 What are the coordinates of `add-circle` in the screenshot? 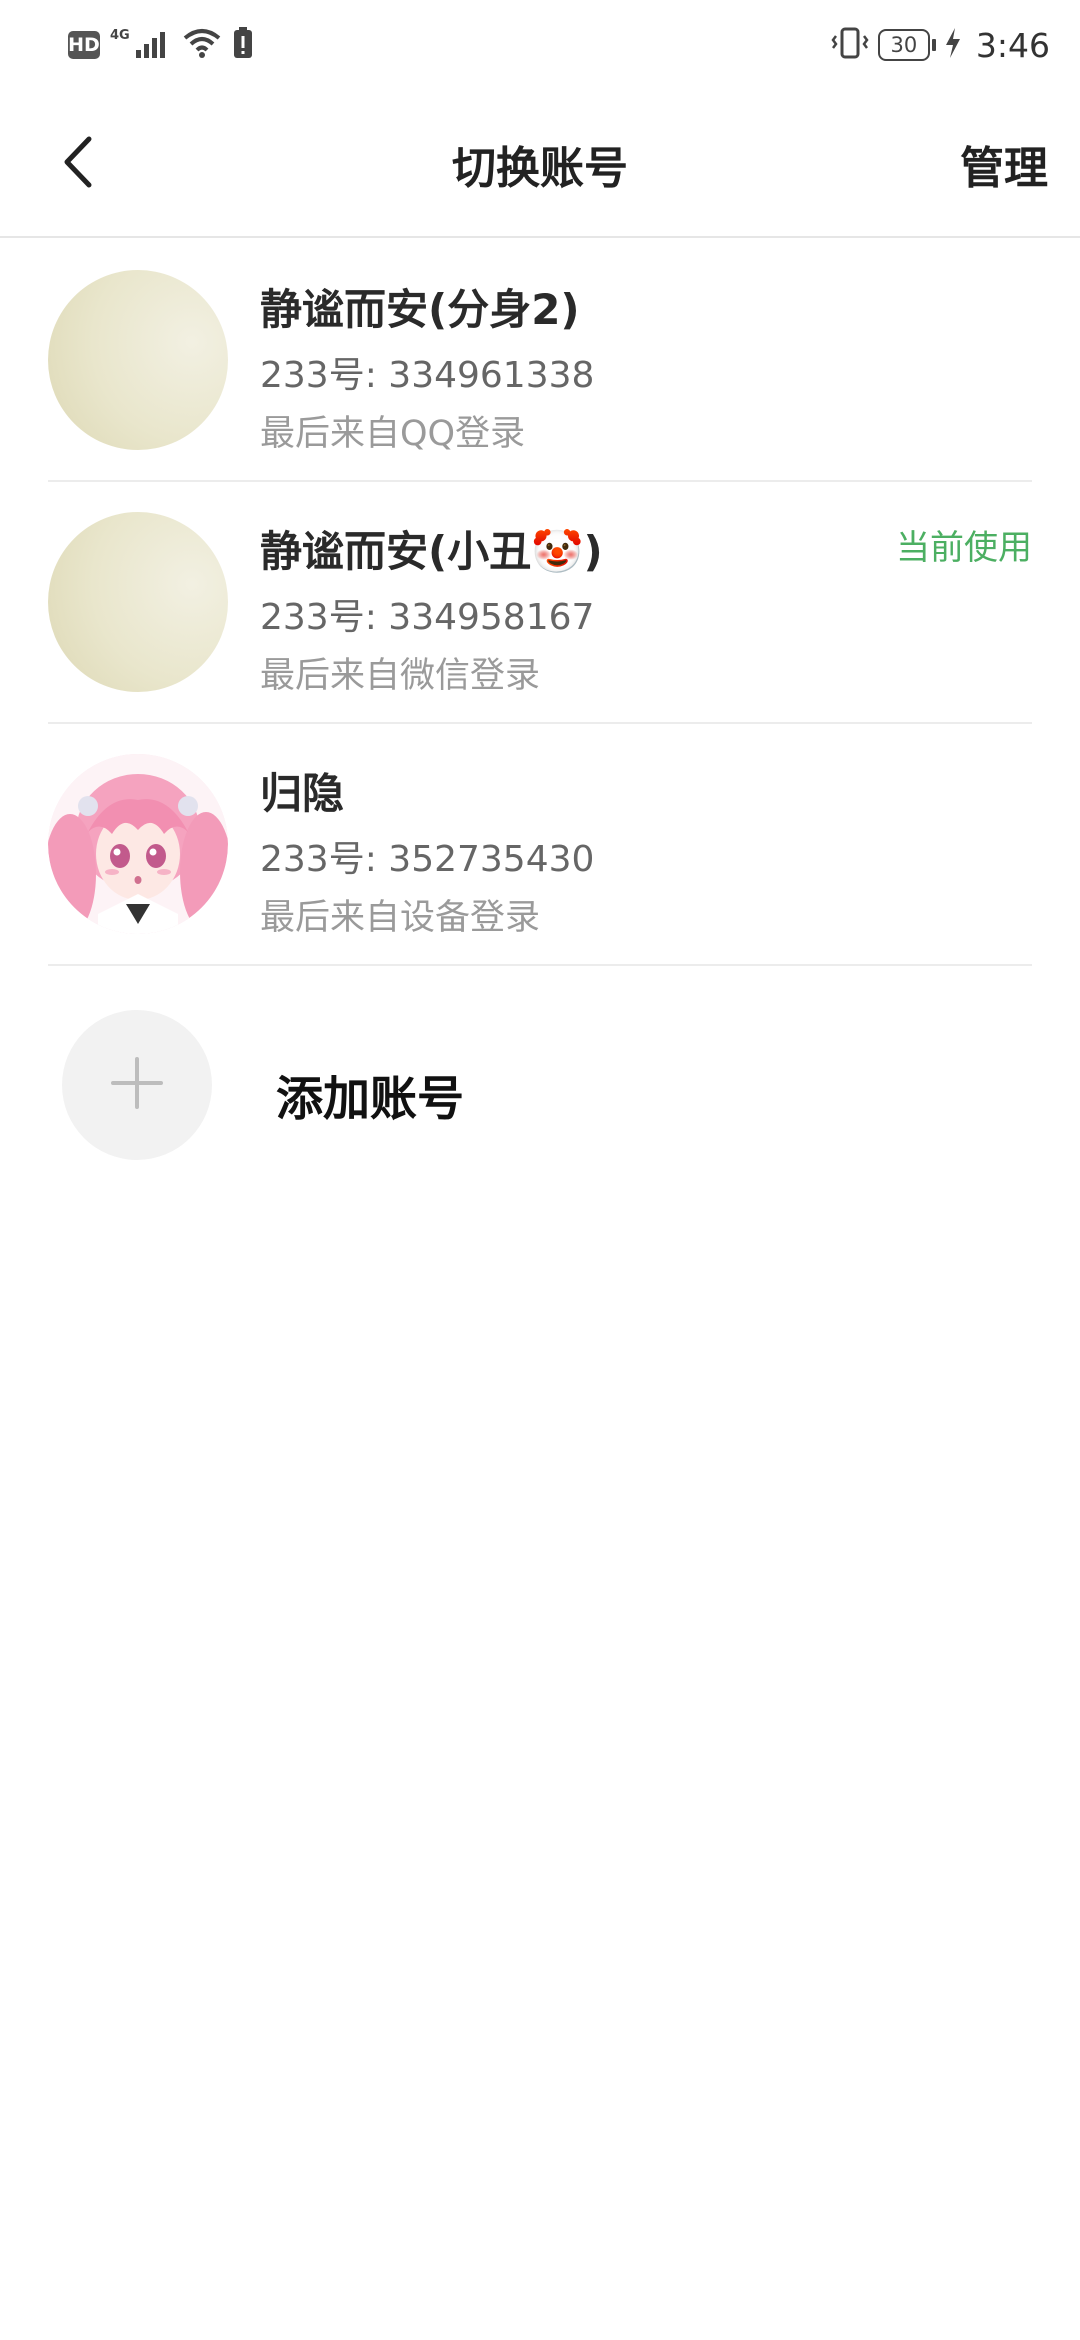 It's located at (137, 1085).